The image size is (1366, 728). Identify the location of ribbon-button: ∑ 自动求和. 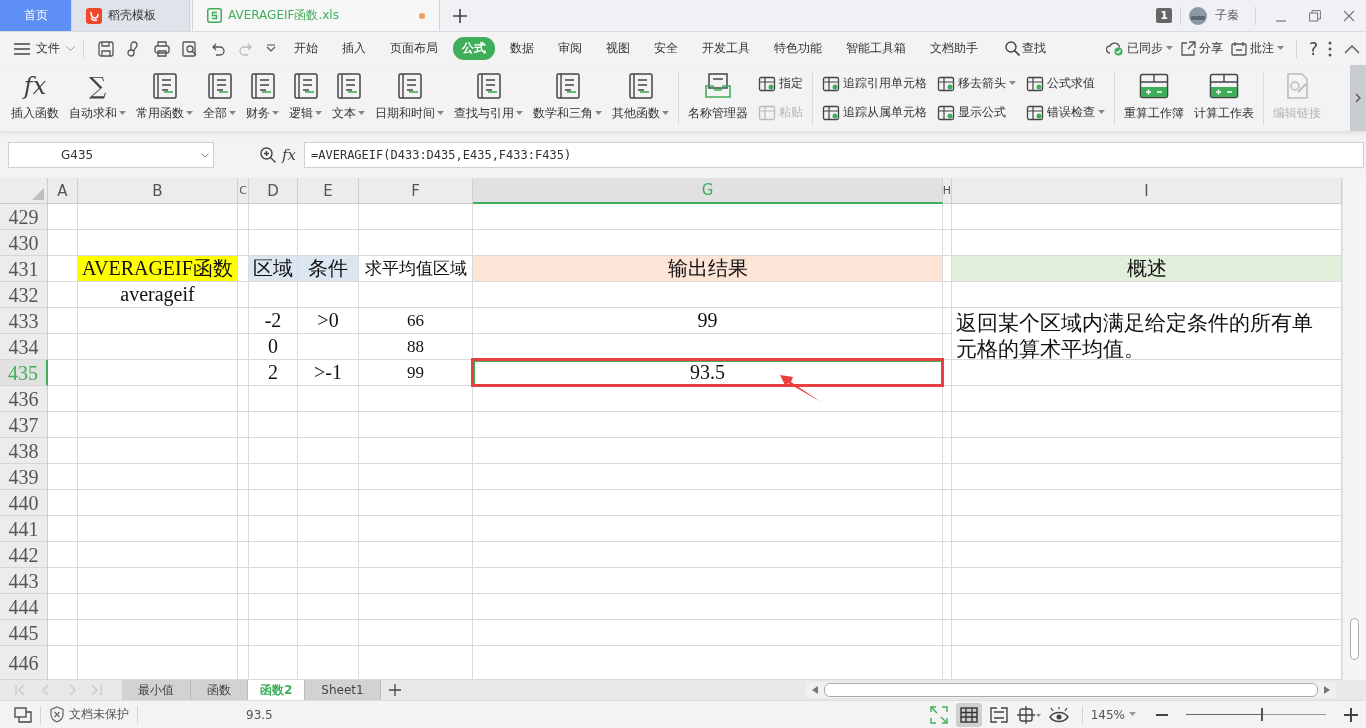
(97, 98).